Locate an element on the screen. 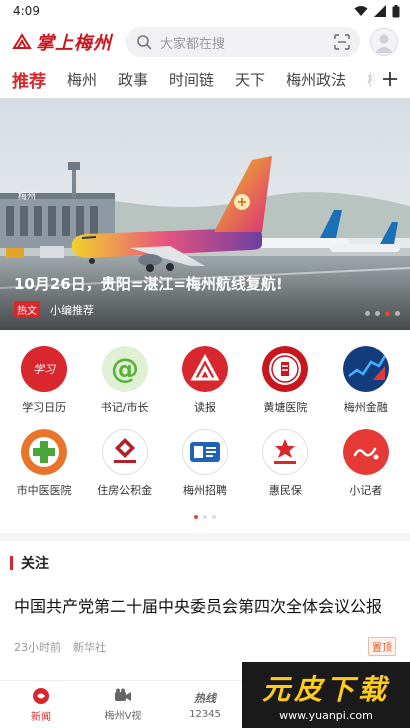 The image size is (410, 728). newspaper-icon is located at coordinates (204, 369).